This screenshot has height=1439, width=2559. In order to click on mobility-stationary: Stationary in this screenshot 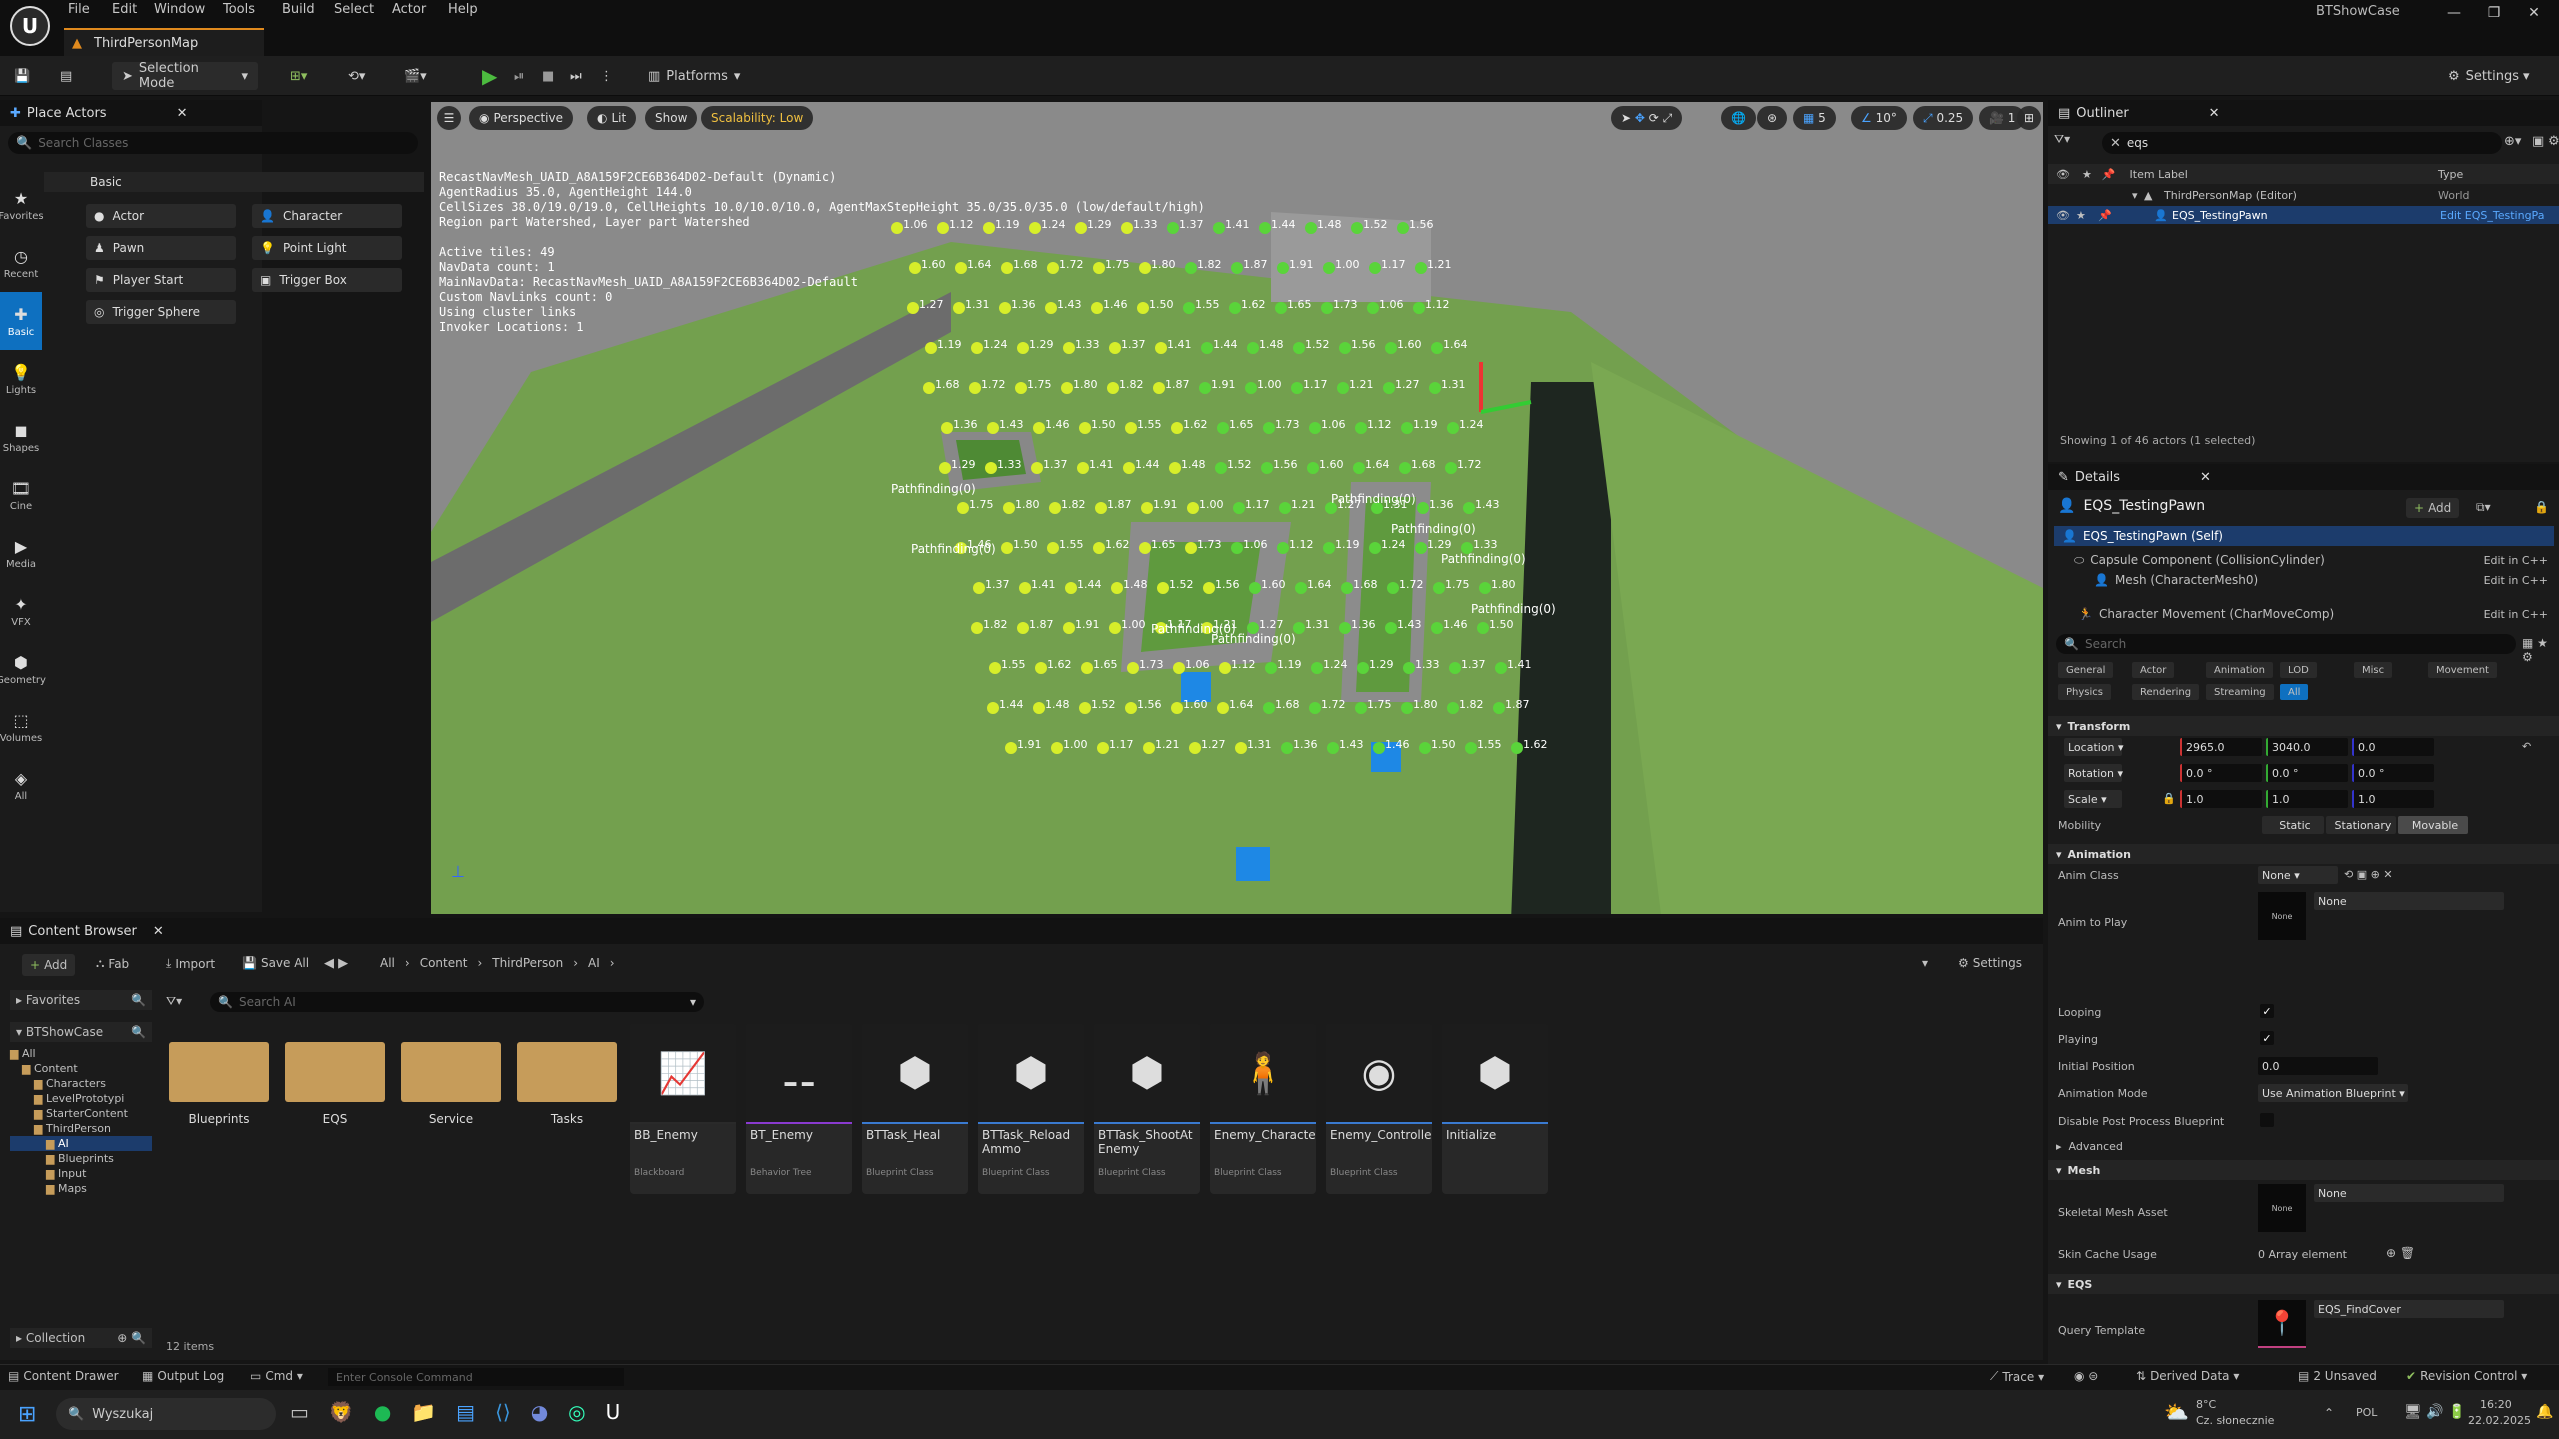, I will do `click(2361, 825)`.